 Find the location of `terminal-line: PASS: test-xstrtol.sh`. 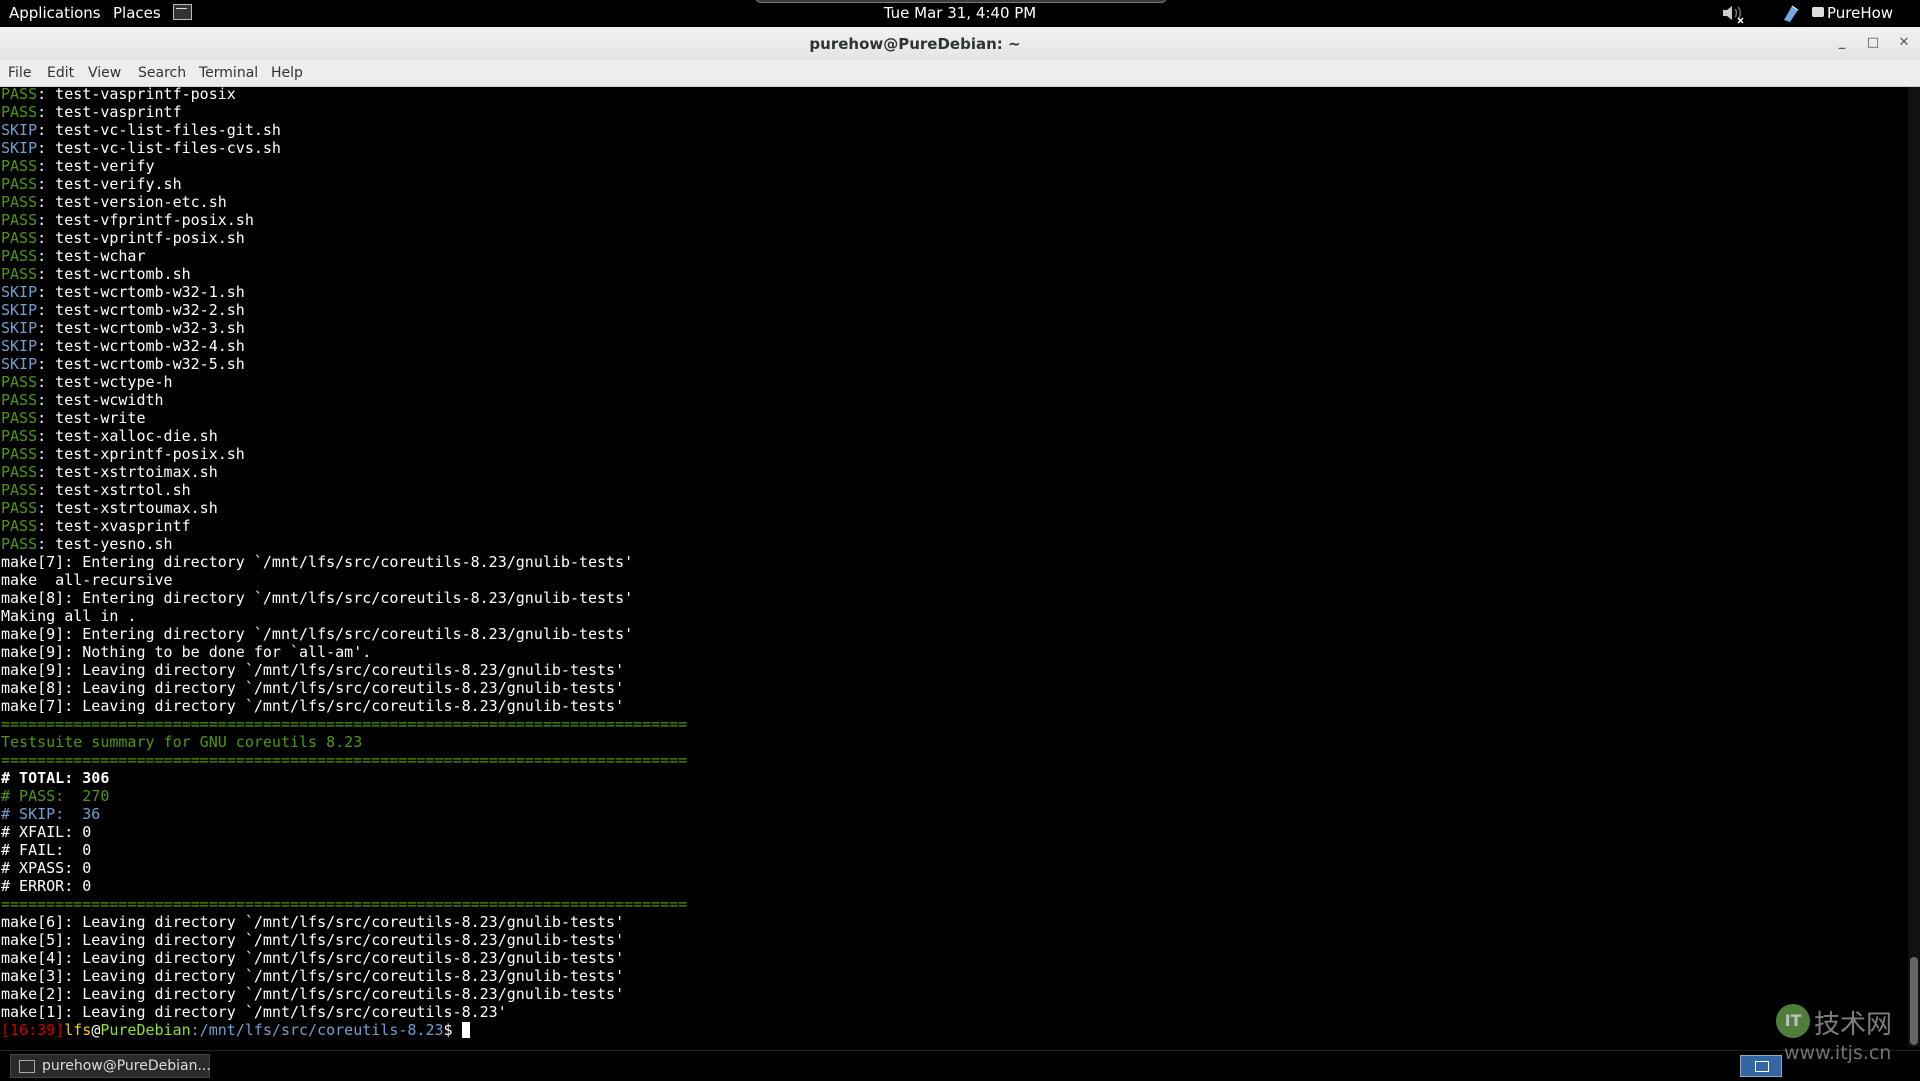

terminal-line: PASS: test-xstrtol.sh is located at coordinates (344, 490).